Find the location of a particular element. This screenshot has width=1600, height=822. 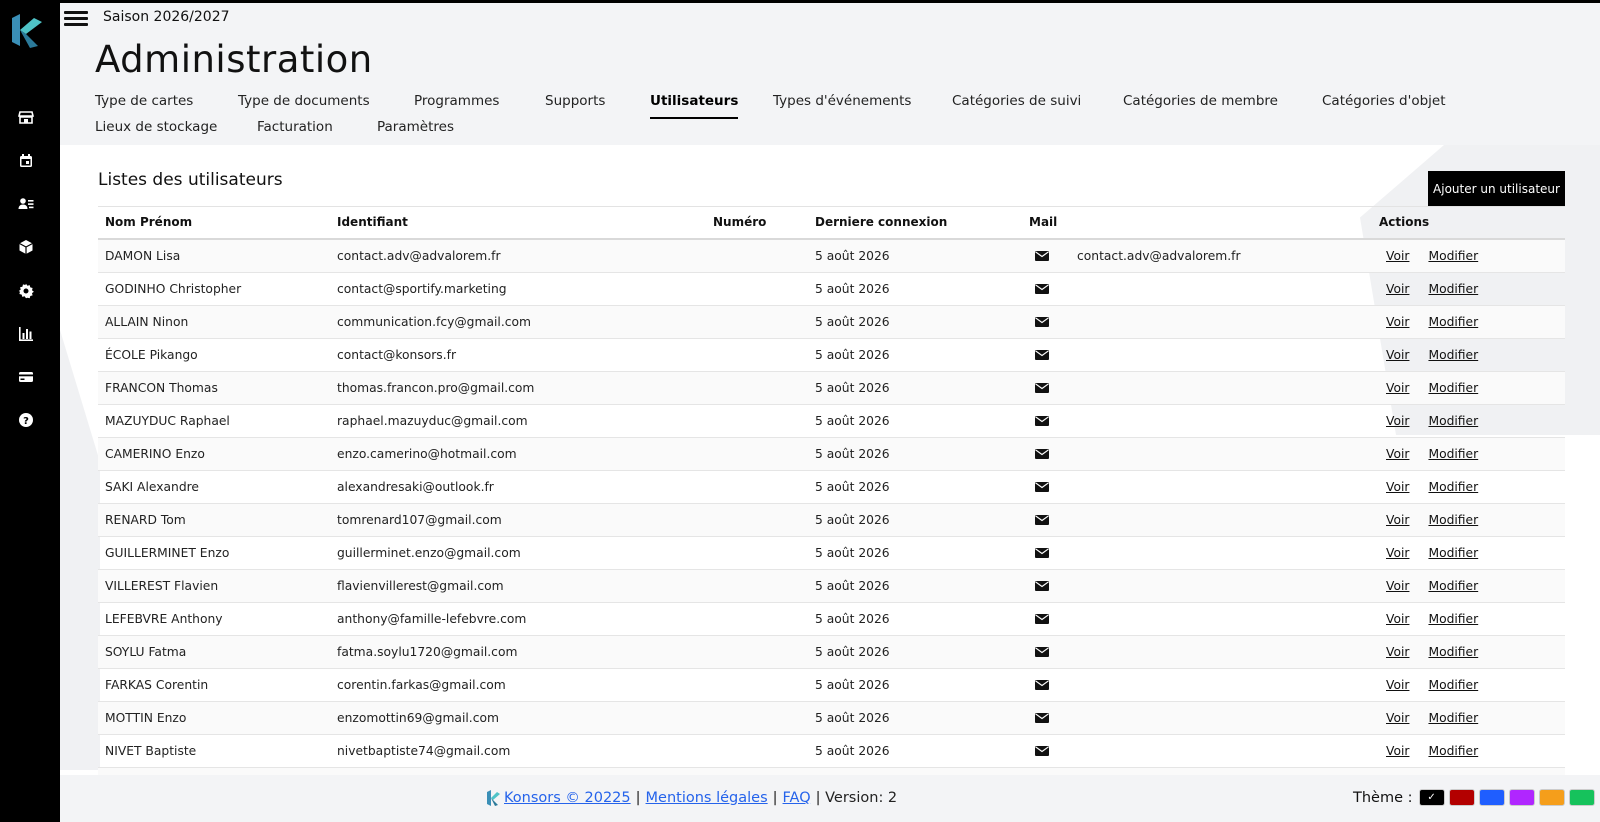

menu-toggle-button is located at coordinates (76, 18).